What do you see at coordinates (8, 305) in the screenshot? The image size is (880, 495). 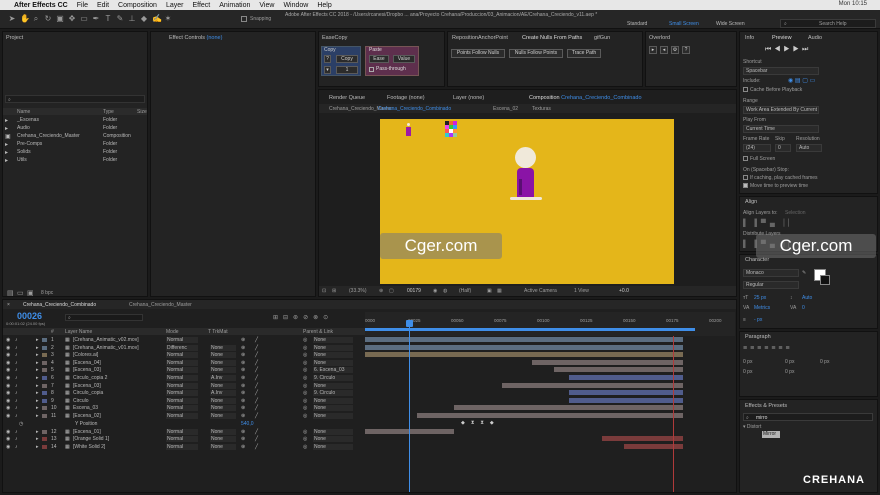 I see `timeline-close-icon: ×` at bounding box center [8, 305].